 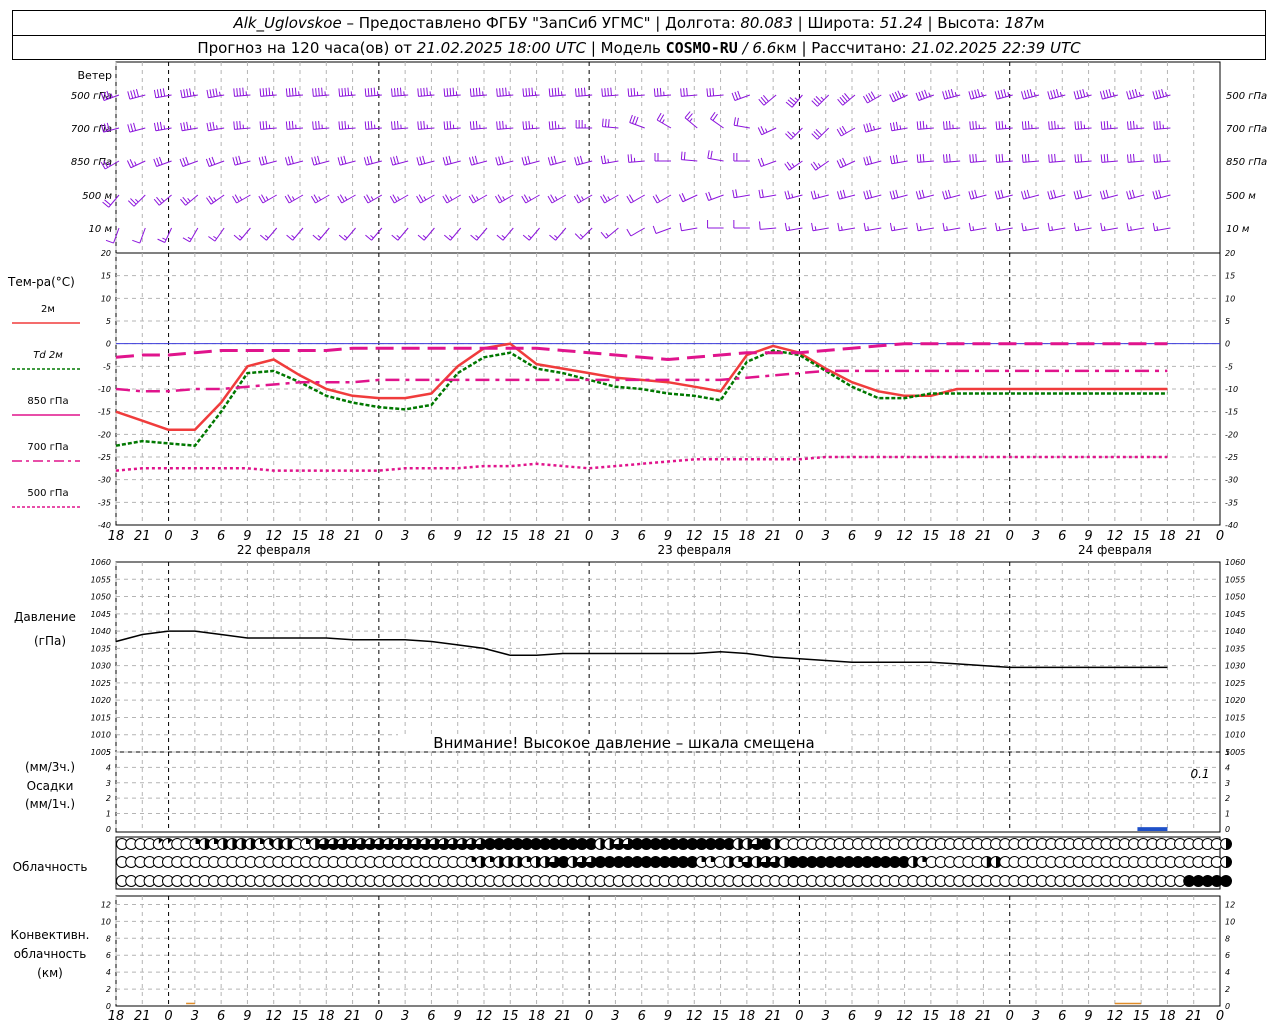 I want to click on temp-ytick: -15, so click(x=104, y=412).